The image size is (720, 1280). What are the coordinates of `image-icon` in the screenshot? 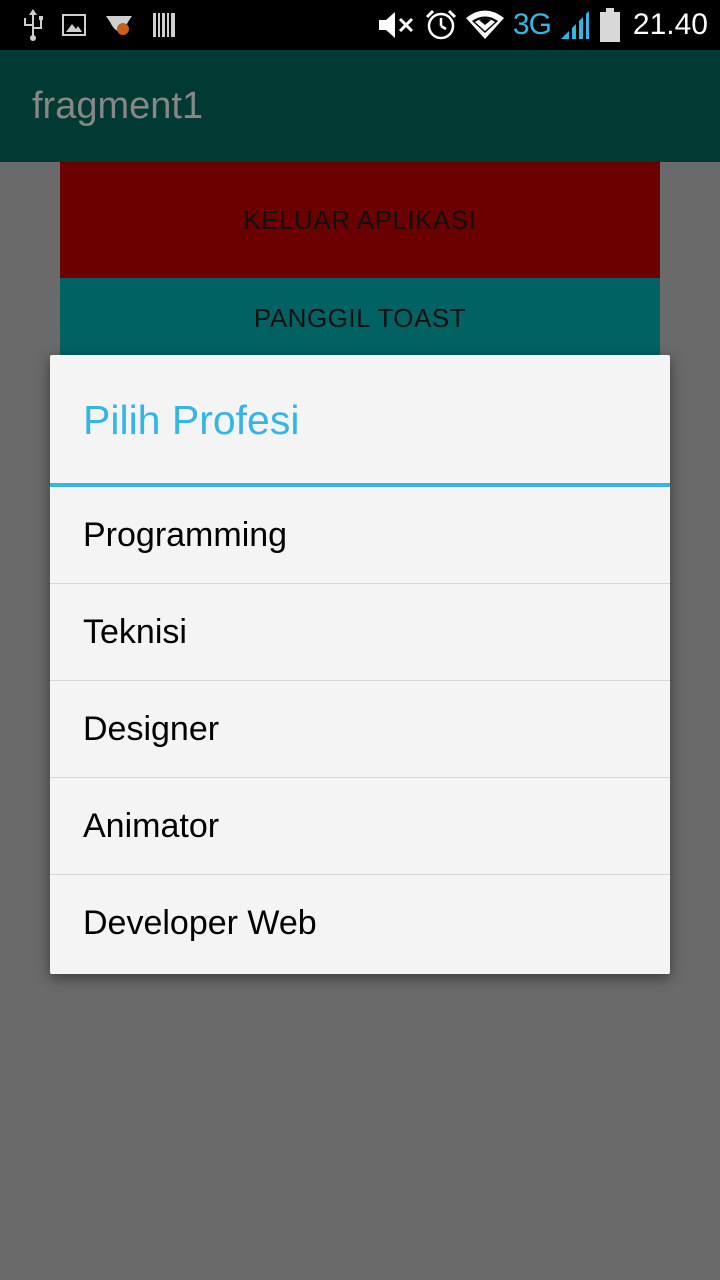 It's located at (74, 25).